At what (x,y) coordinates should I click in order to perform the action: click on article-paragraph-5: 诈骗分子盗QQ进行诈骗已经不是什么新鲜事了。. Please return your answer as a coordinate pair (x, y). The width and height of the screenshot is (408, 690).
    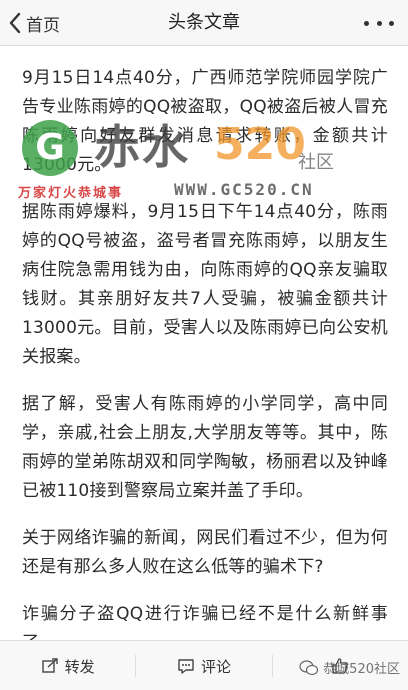
    Looking at the image, I should click on (205, 622).